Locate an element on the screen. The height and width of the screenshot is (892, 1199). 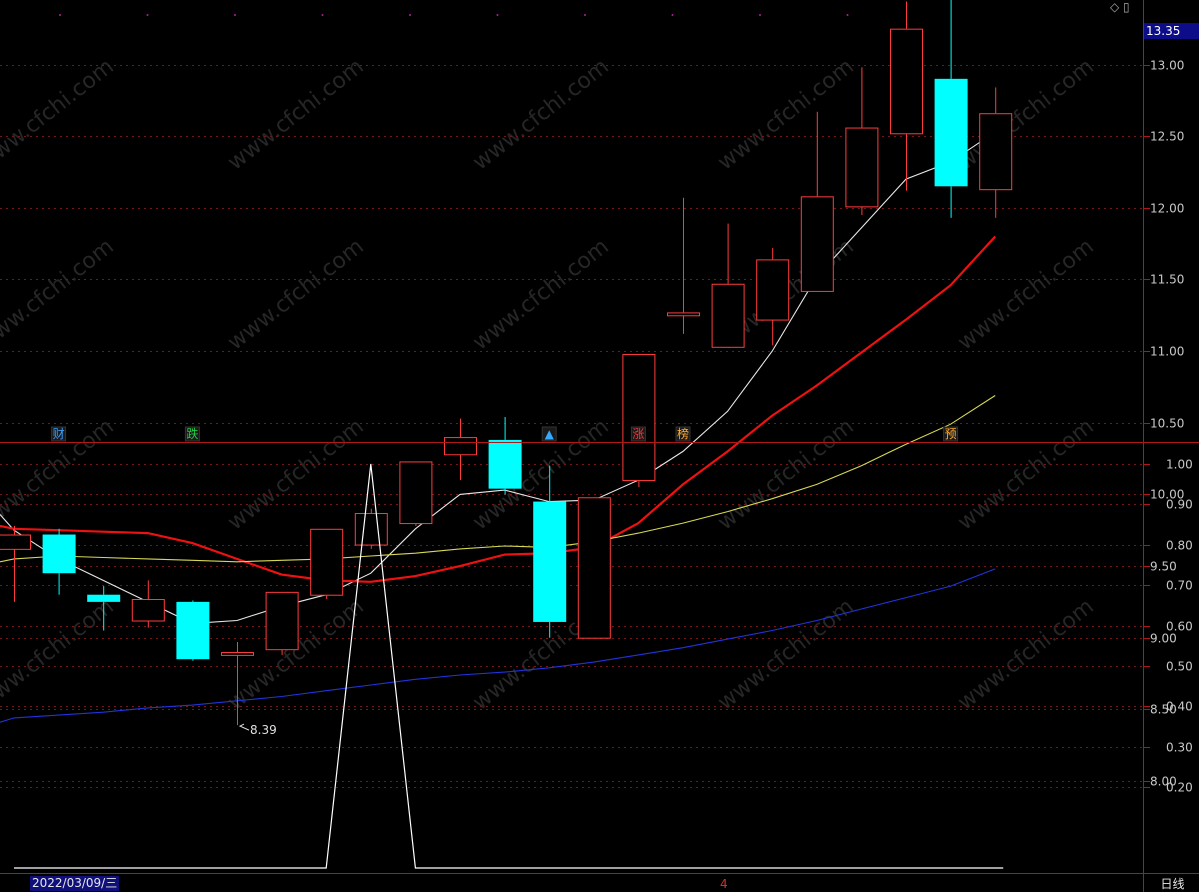
price-tick-label: 13.00 is located at coordinates (1167, 66).